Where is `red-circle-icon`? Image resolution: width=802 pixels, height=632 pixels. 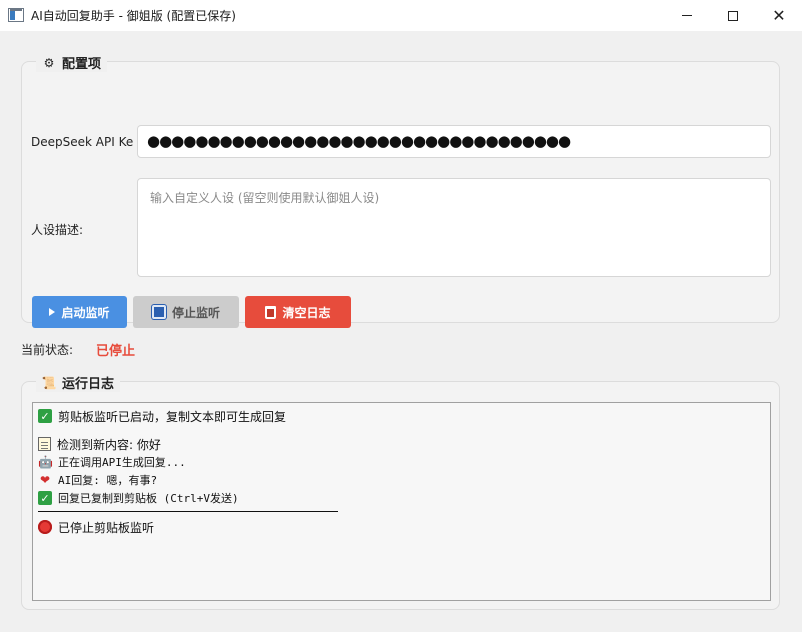 red-circle-icon is located at coordinates (45, 527).